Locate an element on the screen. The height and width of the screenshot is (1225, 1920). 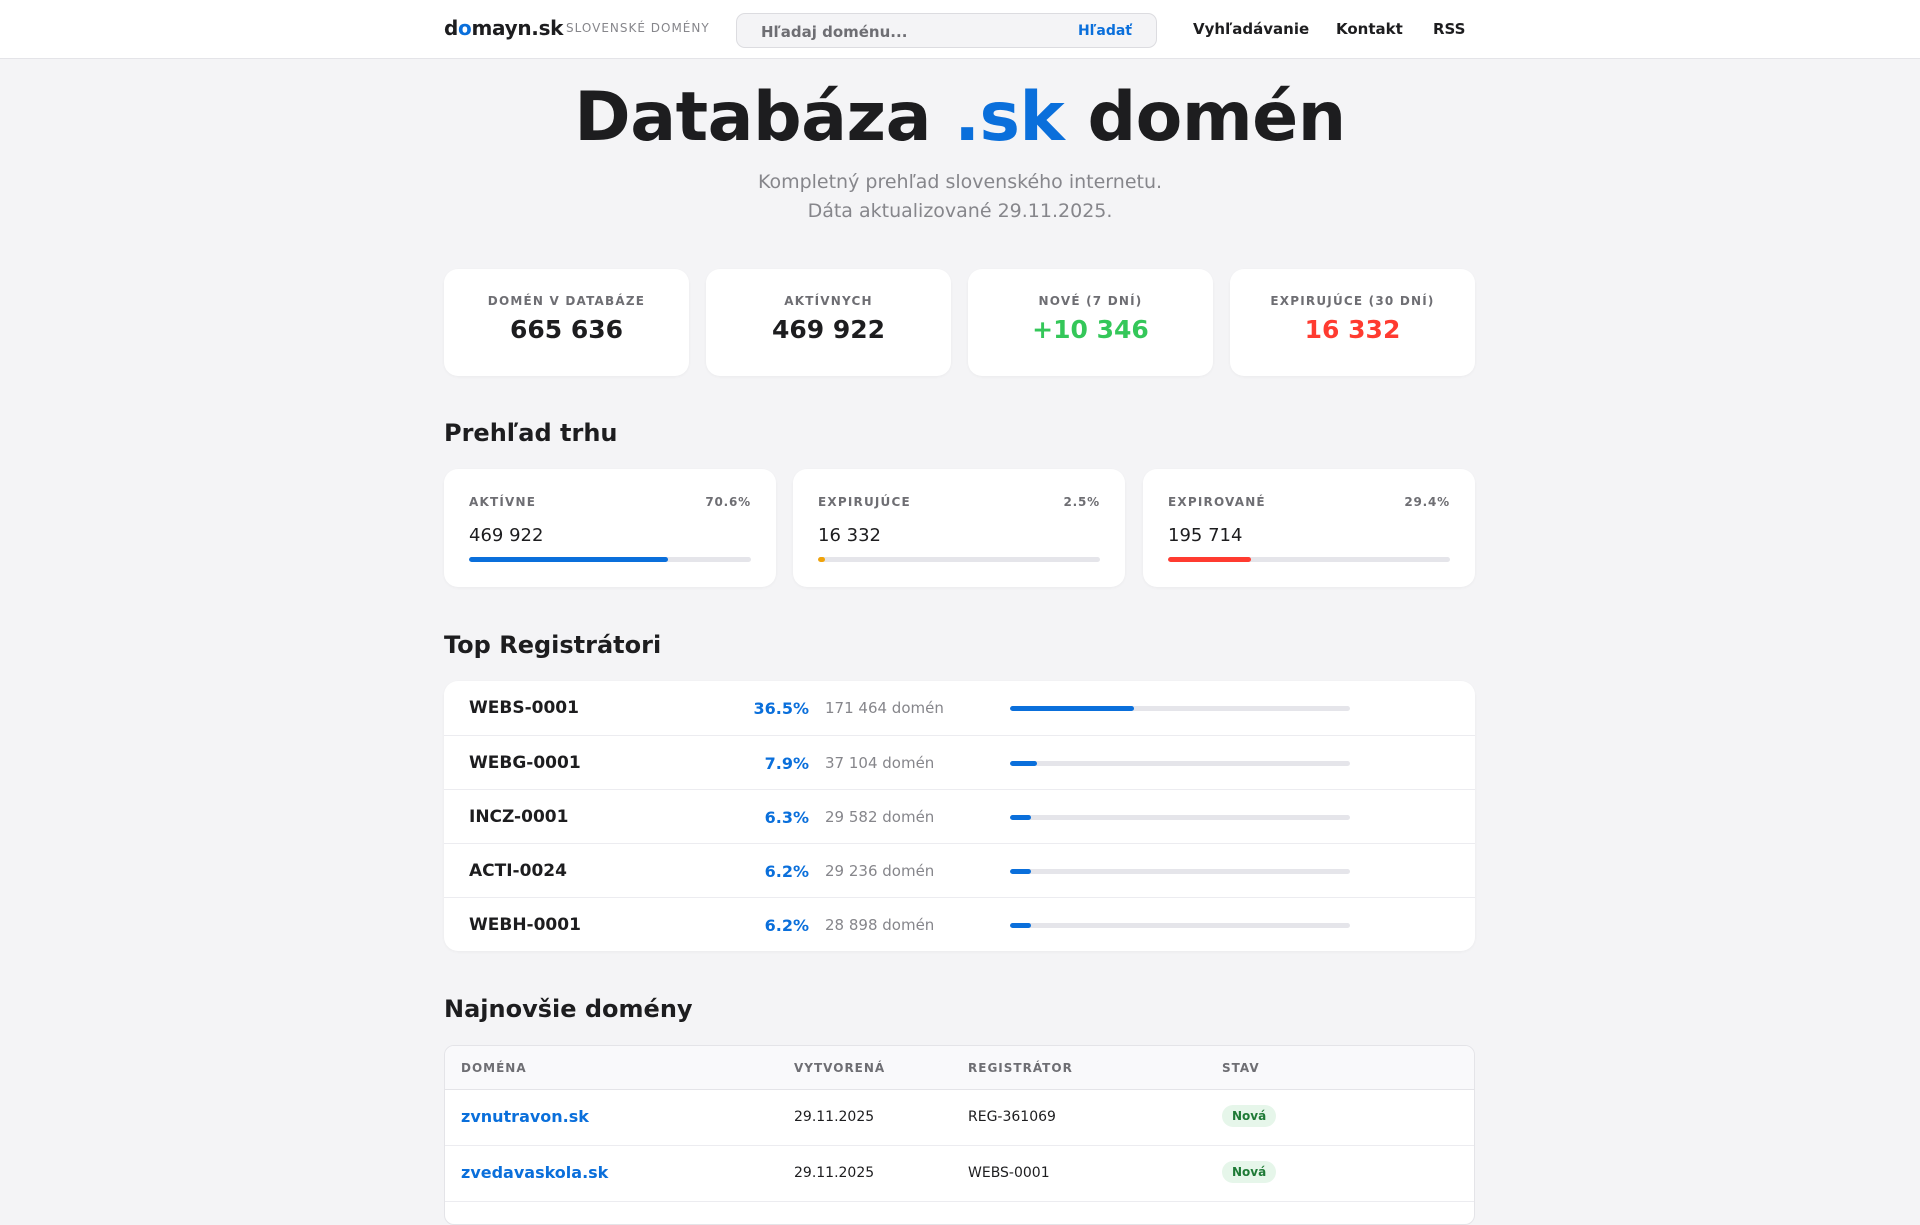
market-card-label: EXPIROVANÉ is located at coordinates (1217, 502).